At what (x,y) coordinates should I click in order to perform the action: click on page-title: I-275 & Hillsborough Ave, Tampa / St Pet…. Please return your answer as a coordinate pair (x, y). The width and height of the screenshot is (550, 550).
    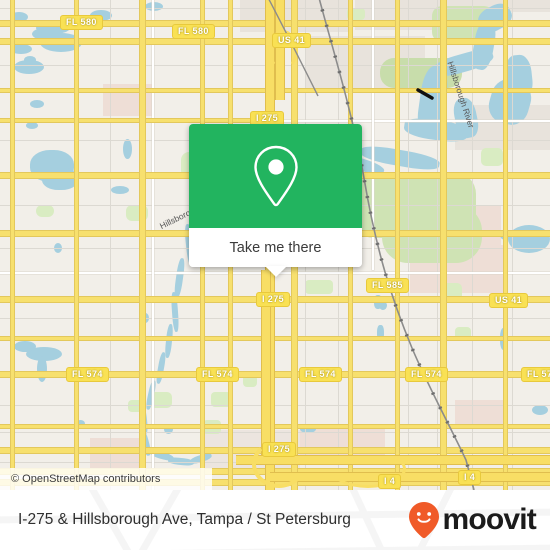
    Looking at the image, I should click on (184, 520).